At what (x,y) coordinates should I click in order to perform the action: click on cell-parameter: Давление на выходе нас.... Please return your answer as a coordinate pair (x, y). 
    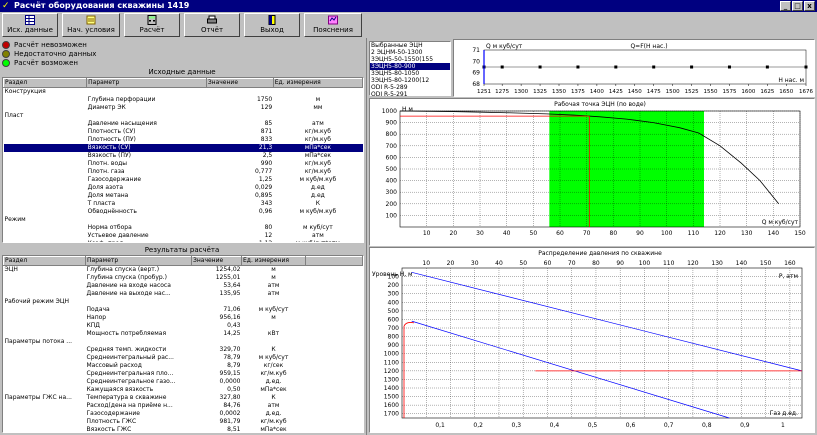
    Looking at the image, I should click on (139, 294).